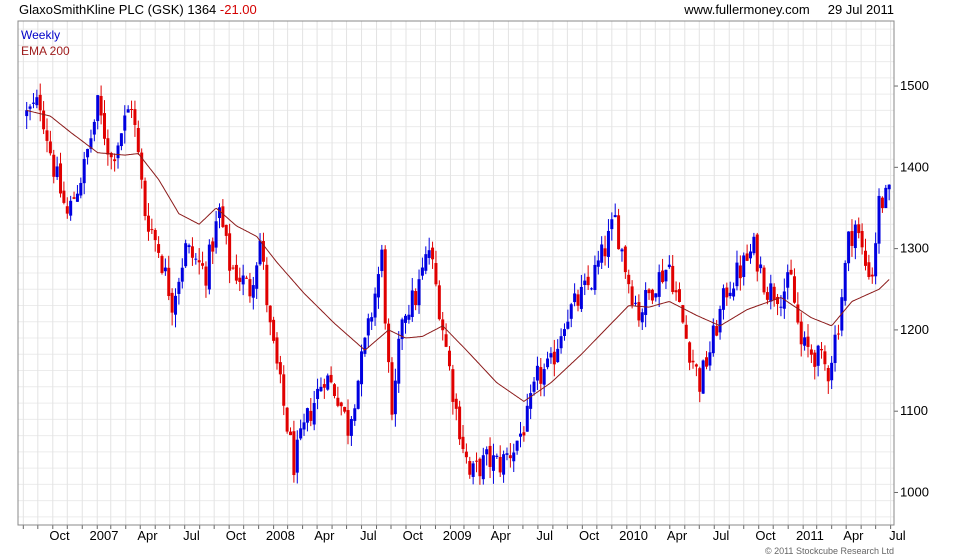 Image resolution: width=980 pixels, height=560 pixels. What do you see at coordinates (914, 329) in the screenshot?
I see `y-tick-label: 1200` at bounding box center [914, 329].